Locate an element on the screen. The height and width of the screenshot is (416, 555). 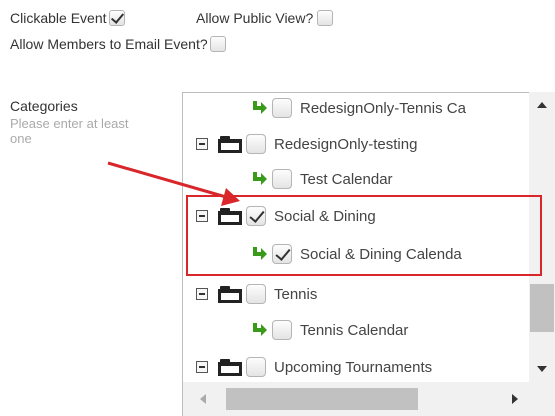
tree-item-label: Upcoming Tournaments is located at coordinates (353, 367).